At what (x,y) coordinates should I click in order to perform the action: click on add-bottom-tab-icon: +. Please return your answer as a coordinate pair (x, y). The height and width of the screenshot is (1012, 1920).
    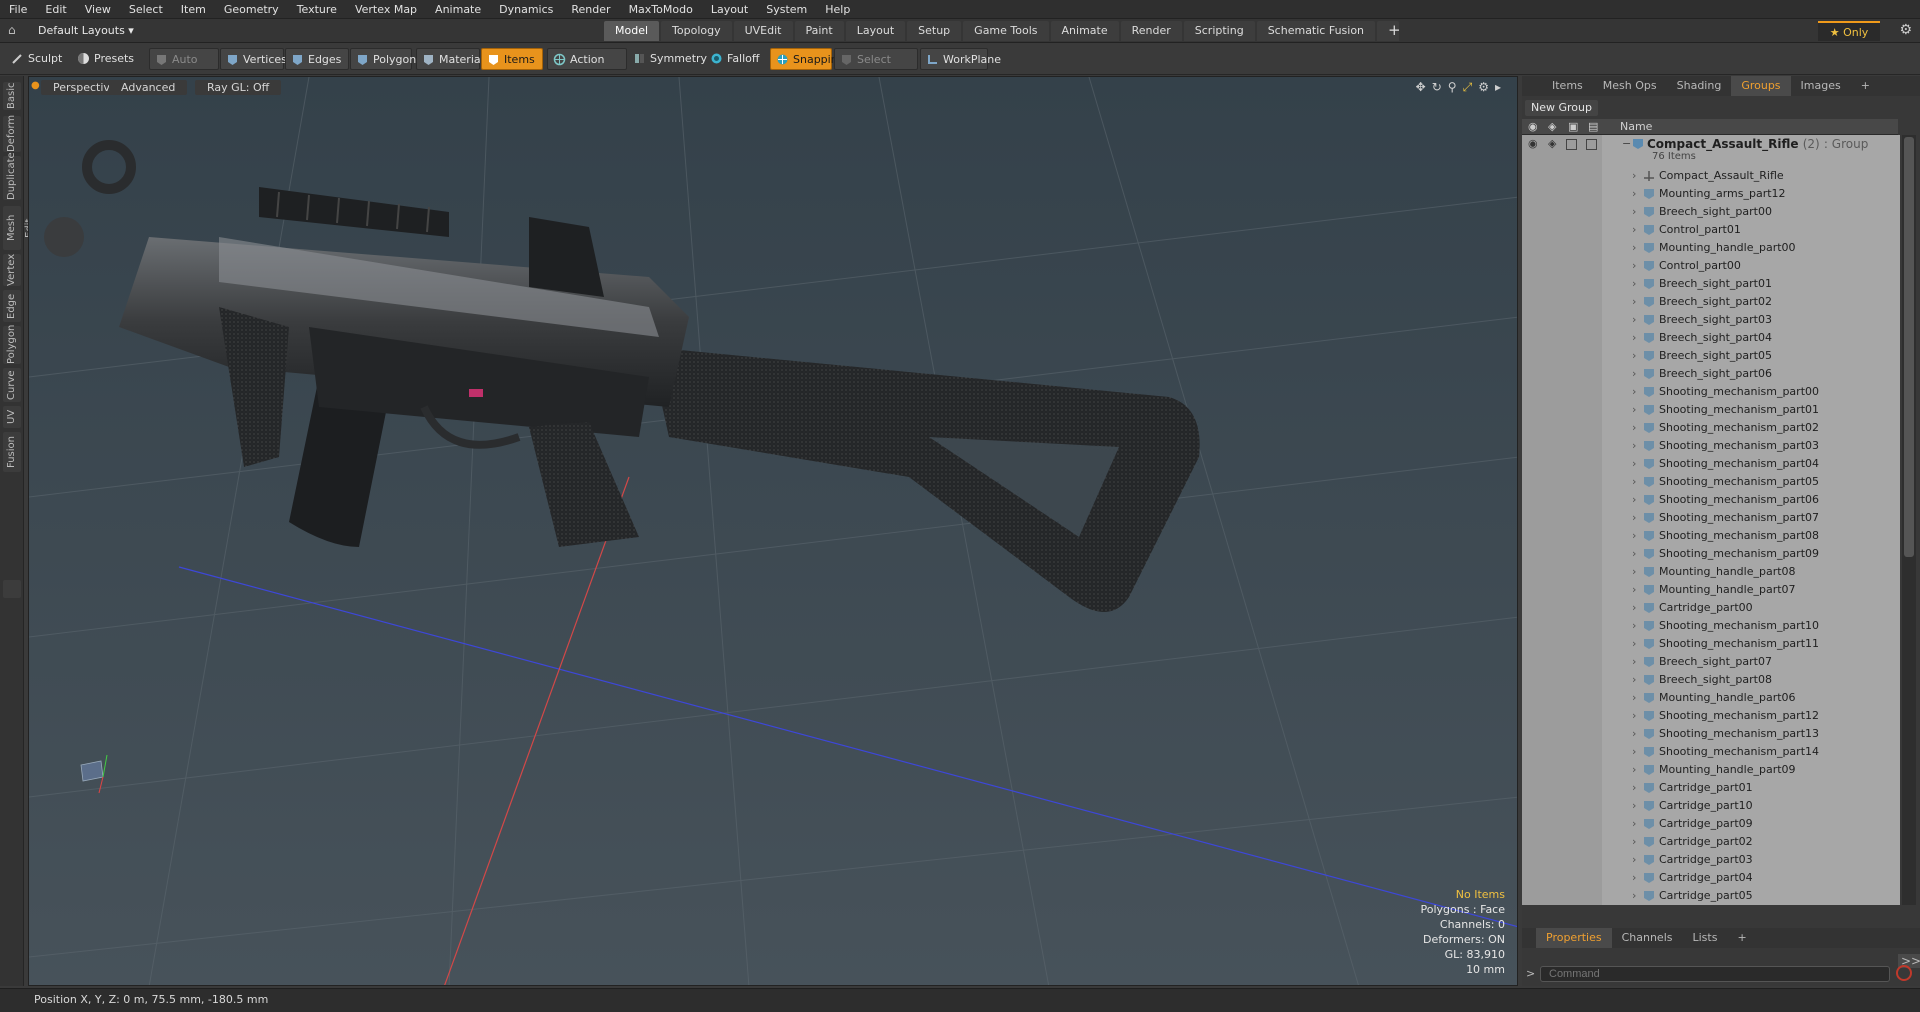
    Looking at the image, I should click on (1741, 938).